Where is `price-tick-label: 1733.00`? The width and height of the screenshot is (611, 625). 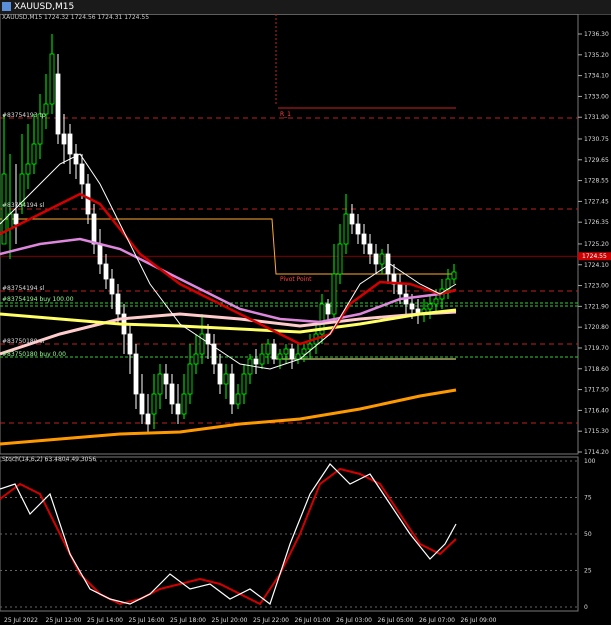
price-tick-label: 1733.00 is located at coordinates (596, 96).